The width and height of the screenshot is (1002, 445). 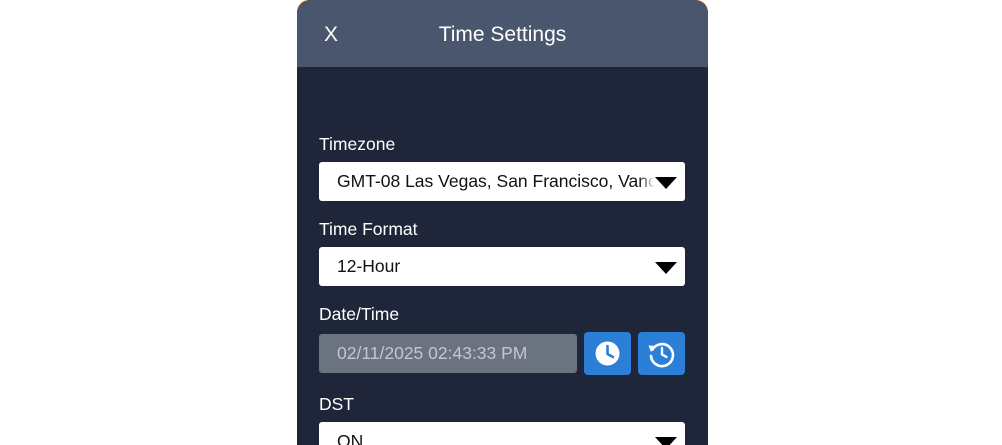 I want to click on sync-time-button, so click(x=661, y=353).